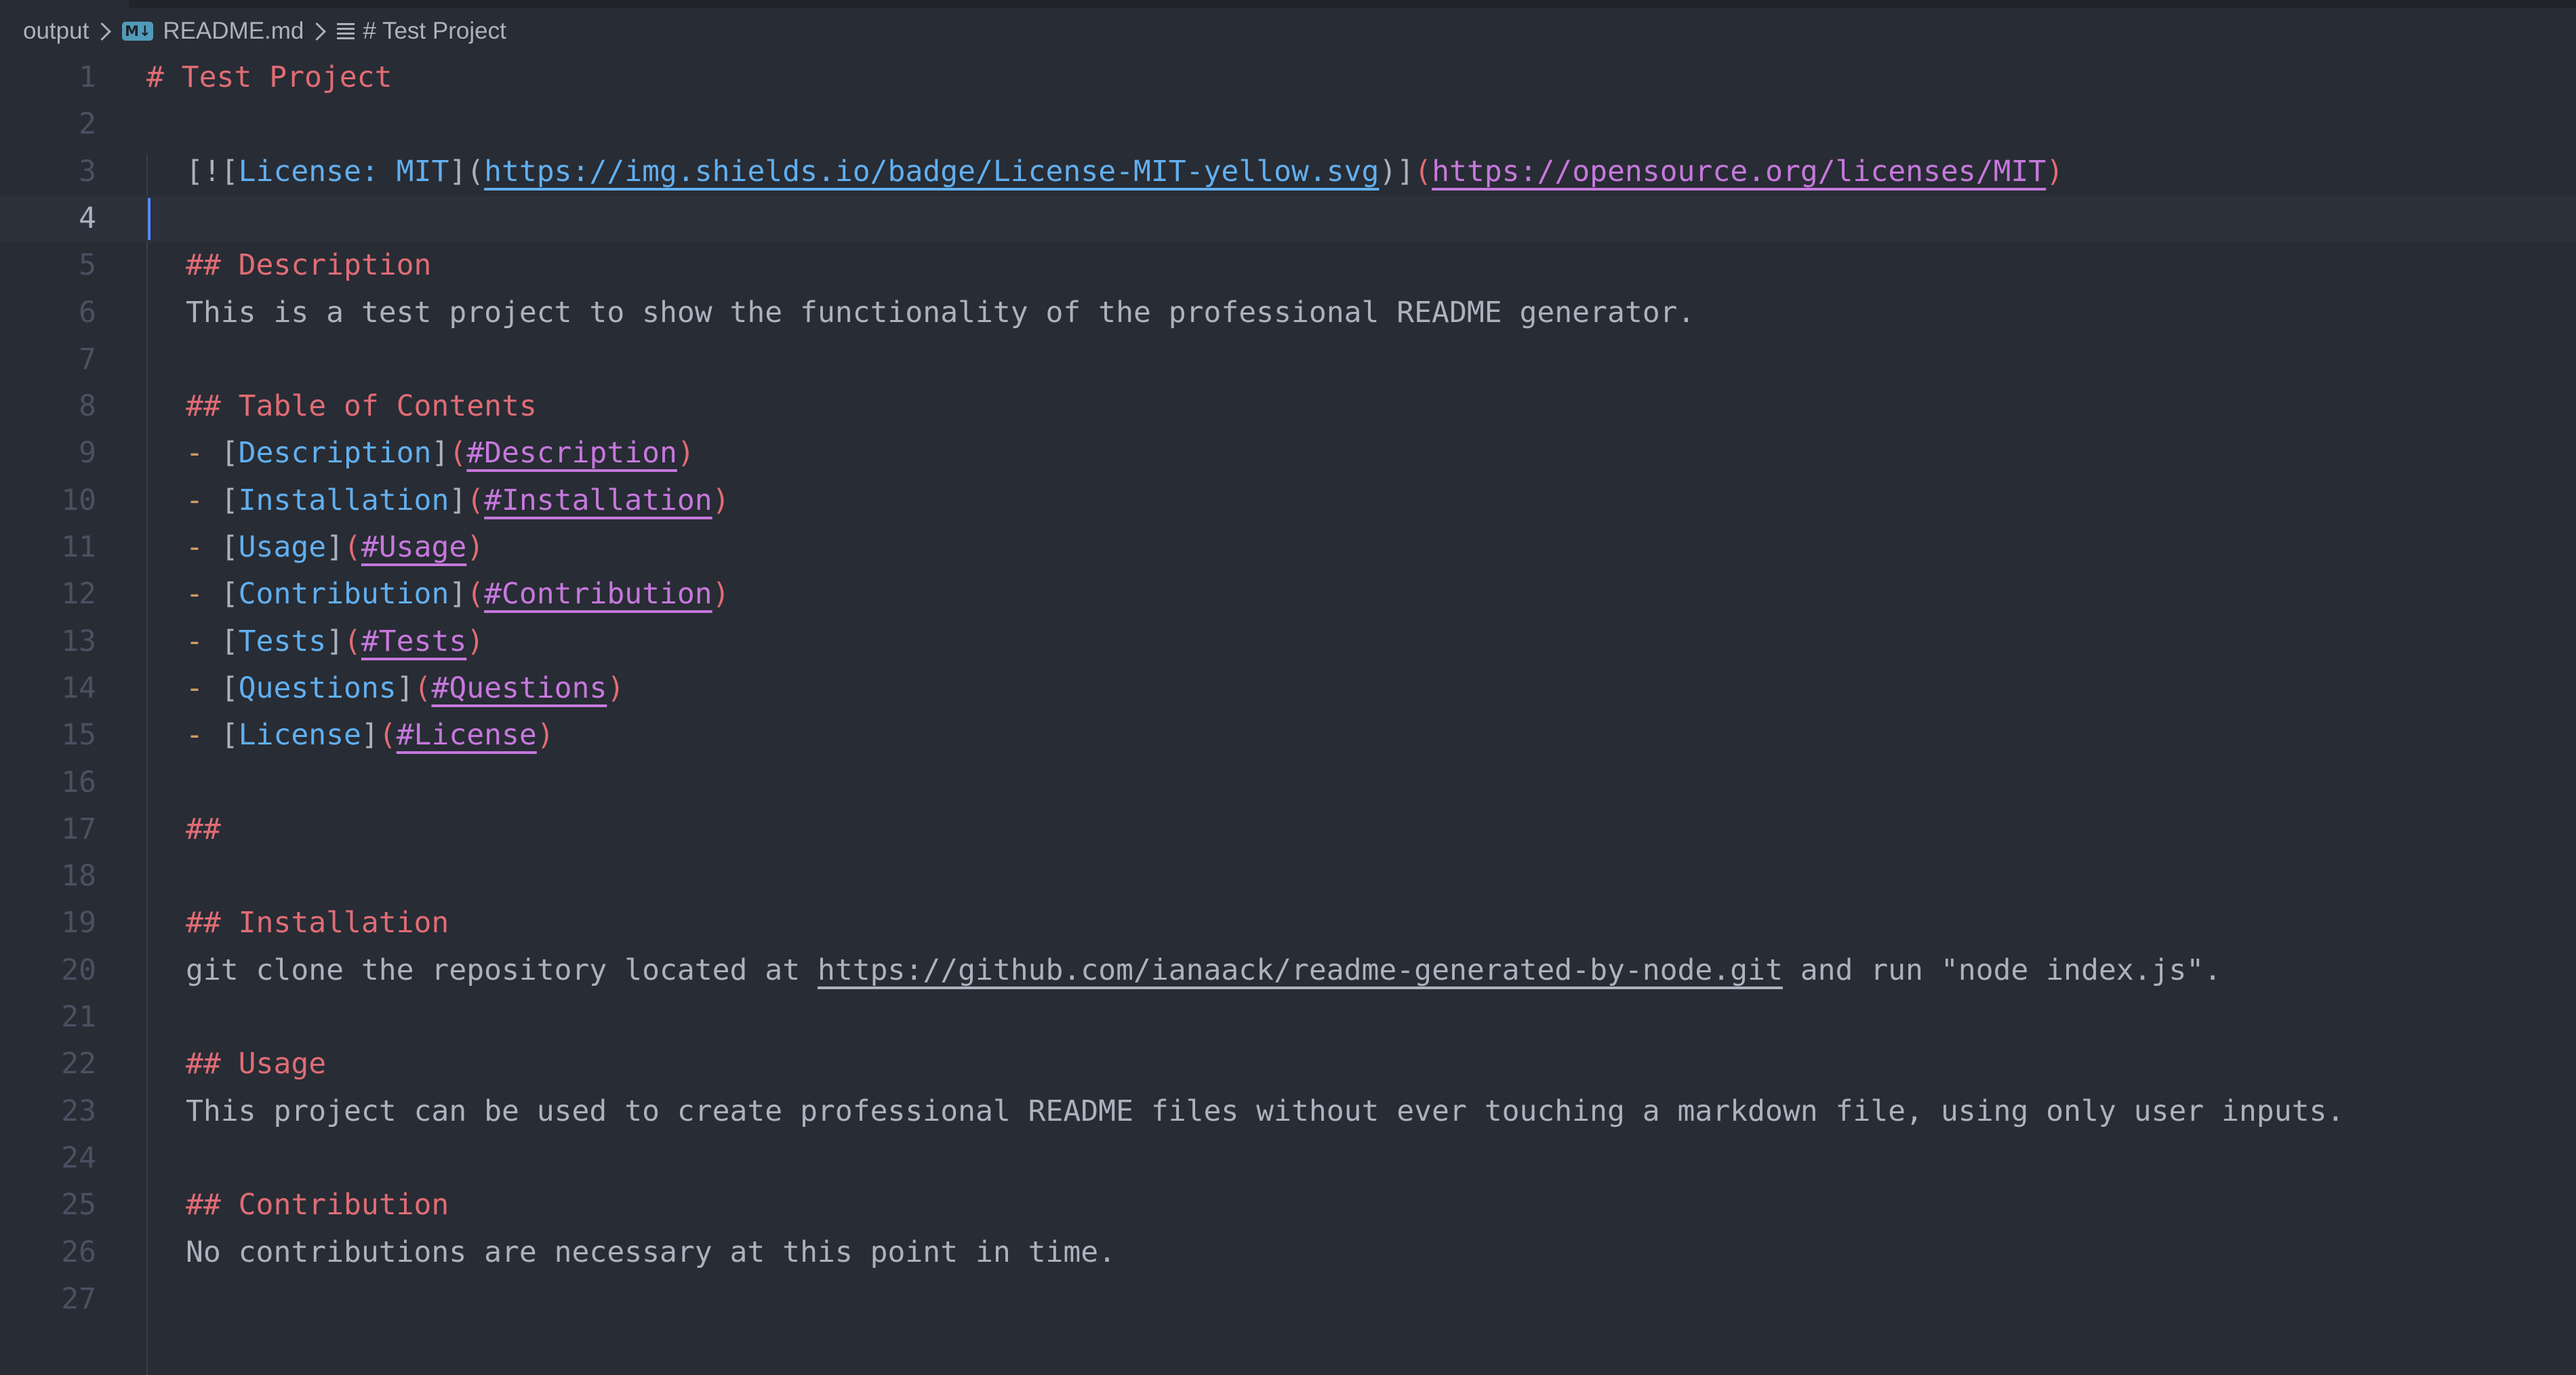 The image size is (2576, 1375). What do you see at coordinates (78, 1205) in the screenshot?
I see `line-number: 25` at bounding box center [78, 1205].